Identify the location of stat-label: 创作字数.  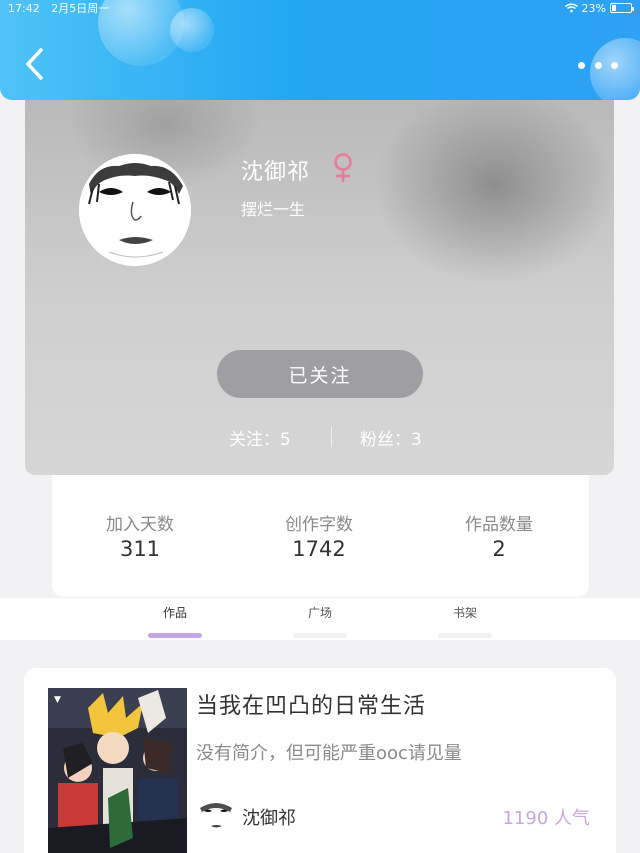
(319, 525).